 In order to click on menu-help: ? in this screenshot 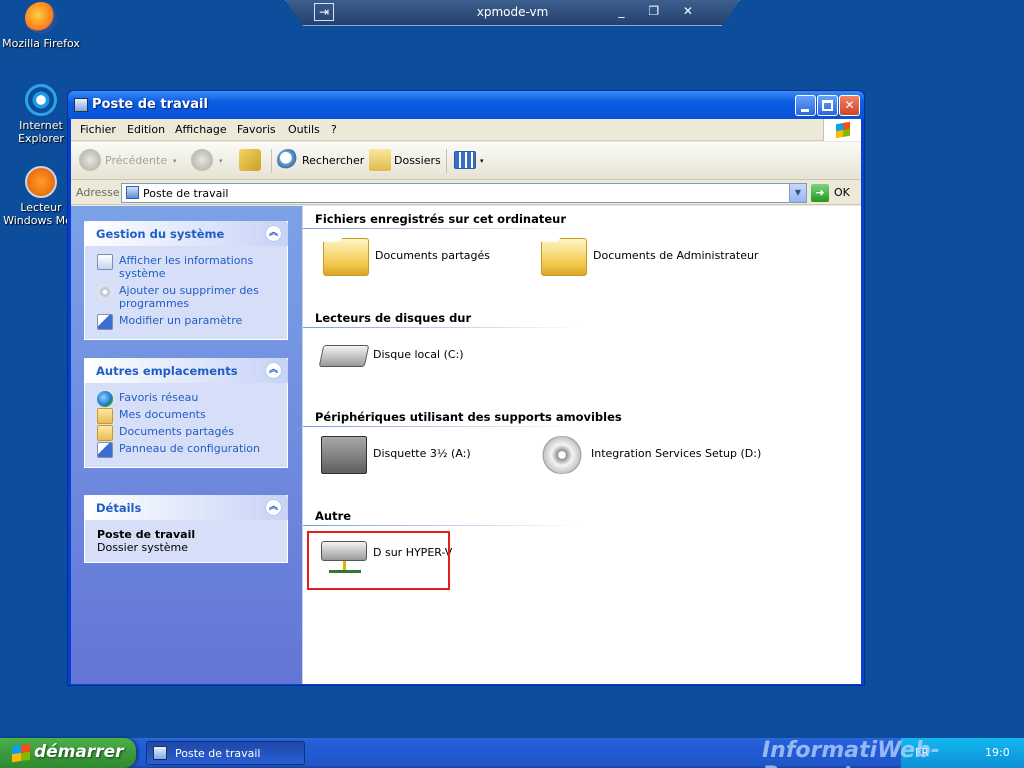, I will do `click(334, 129)`.